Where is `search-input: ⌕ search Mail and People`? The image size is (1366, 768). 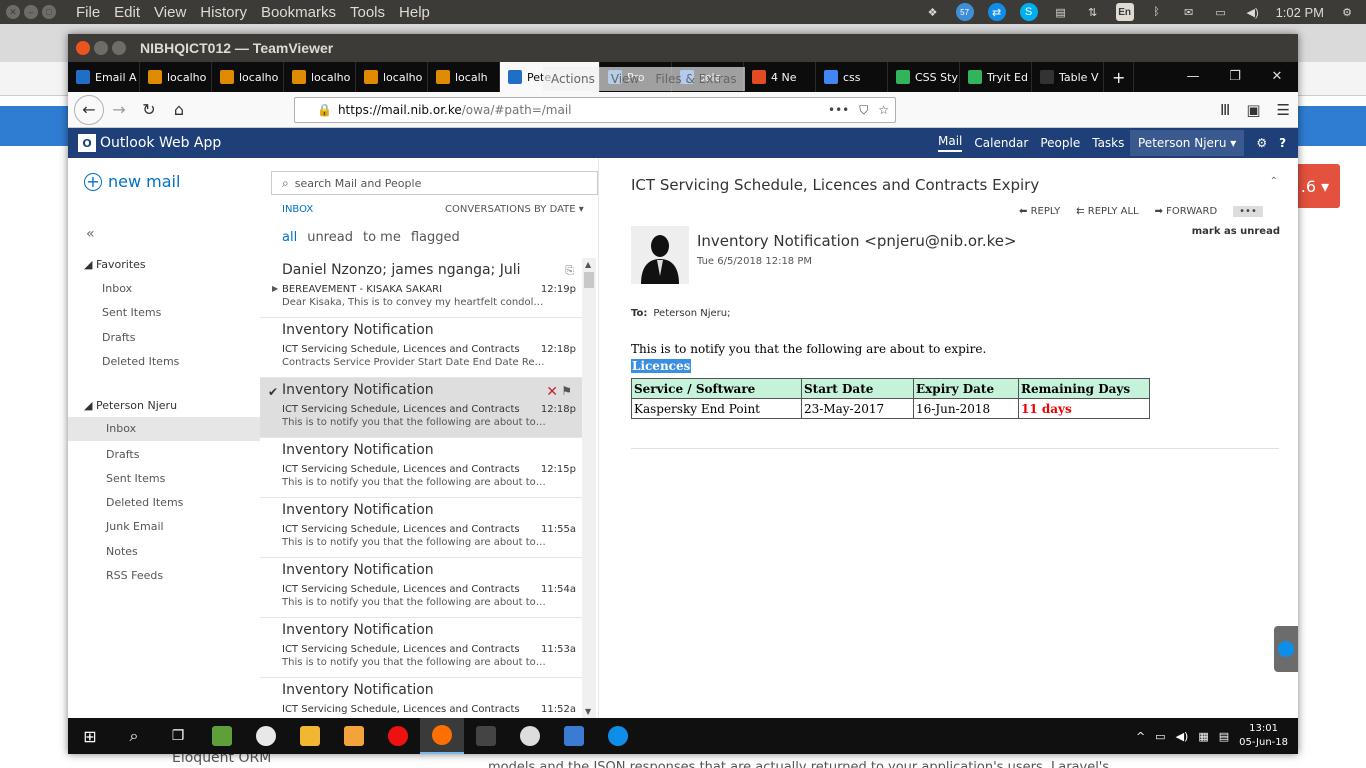 search-input: ⌕ search Mail and People is located at coordinates (434, 183).